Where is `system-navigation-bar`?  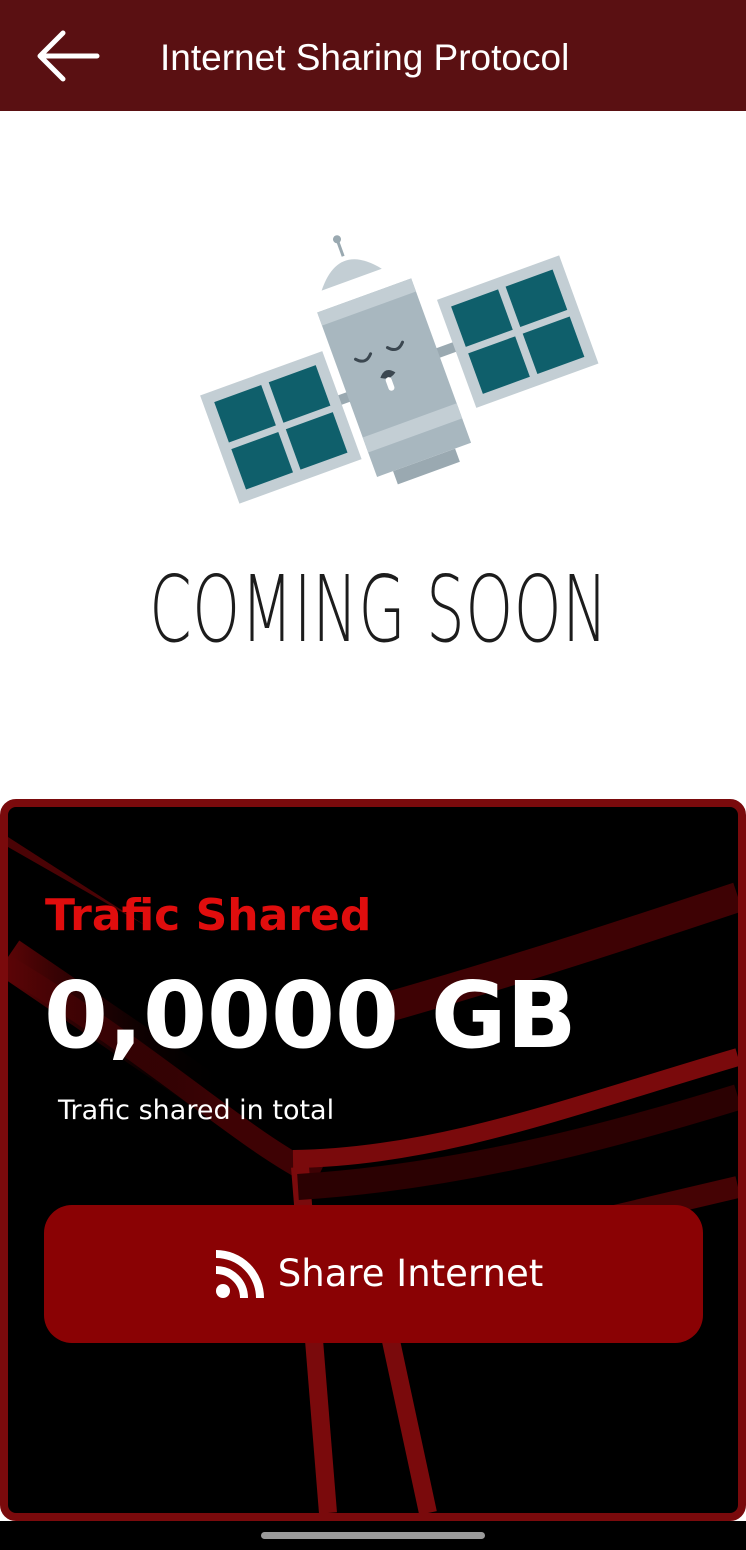 system-navigation-bar is located at coordinates (373, 1535).